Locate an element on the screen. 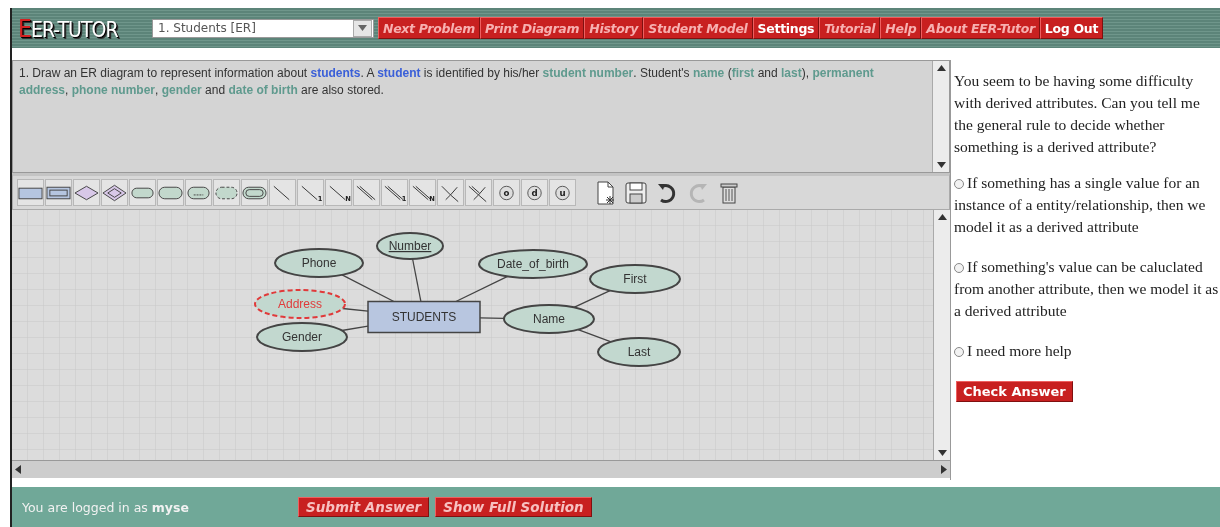 The height and width of the screenshot is (527, 1220). attribute-node: First is located at coordinates (635, 279).